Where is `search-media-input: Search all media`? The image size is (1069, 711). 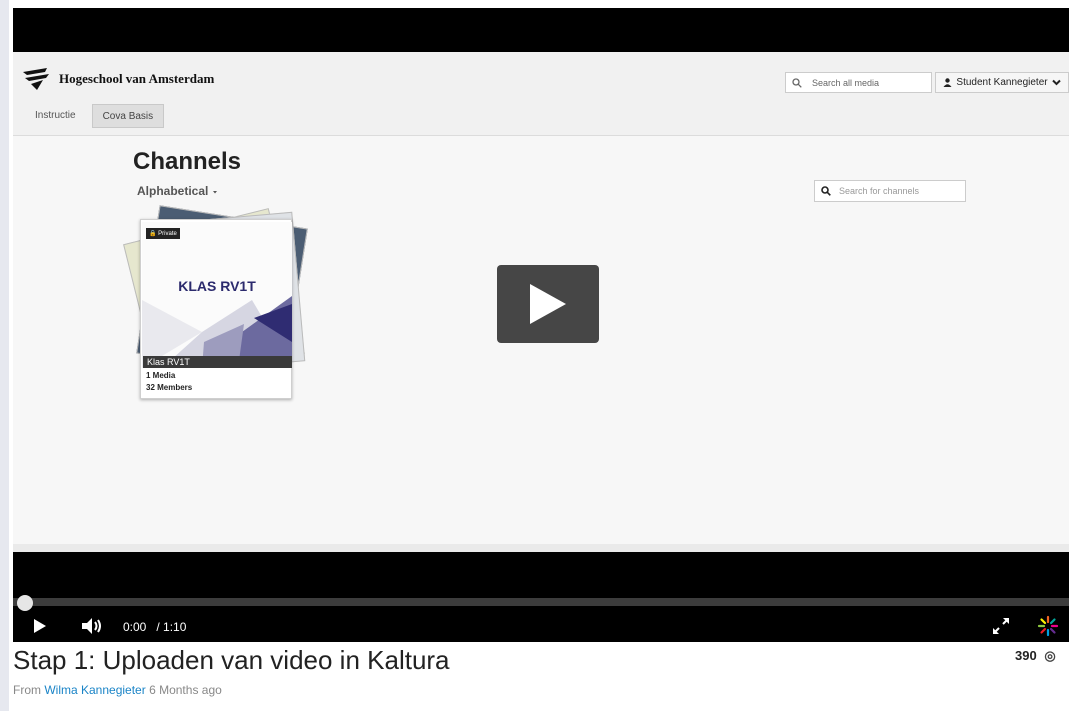
search-media-input: Search all media is located at coordinates (858, 82).